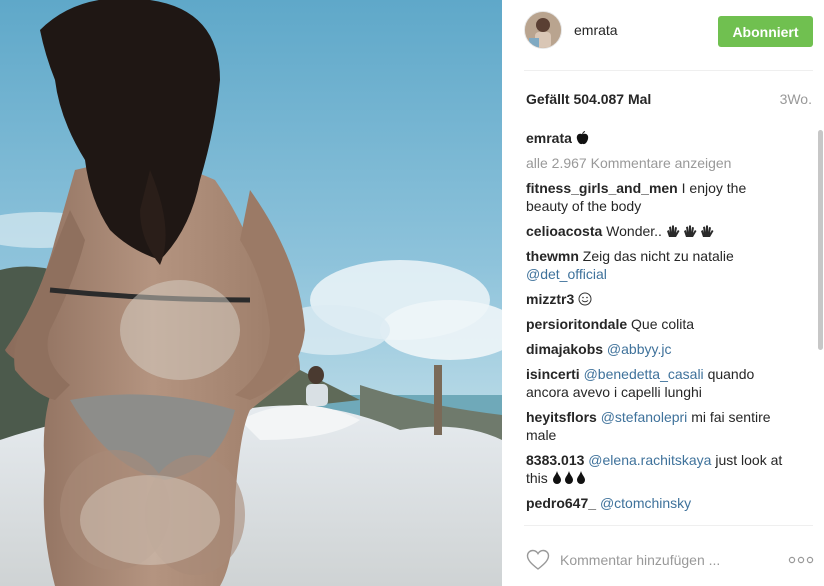 The width and height of the screenshot is (824, 586). Describe the element at coordinates (668, 70) in the screenshot. I see `header-divider` at that location.